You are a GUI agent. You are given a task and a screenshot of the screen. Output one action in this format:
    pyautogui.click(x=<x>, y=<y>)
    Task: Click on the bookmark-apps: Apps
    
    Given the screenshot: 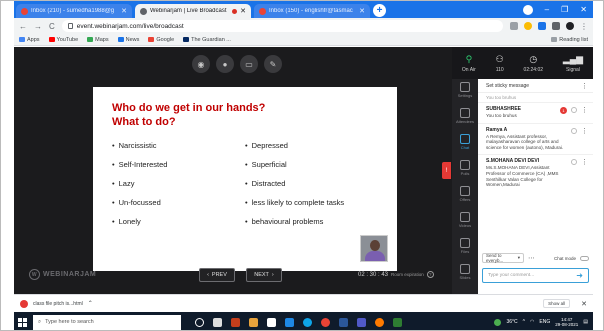 What is the action you would take?
    pyautogui.click(x=29, y=40)
    